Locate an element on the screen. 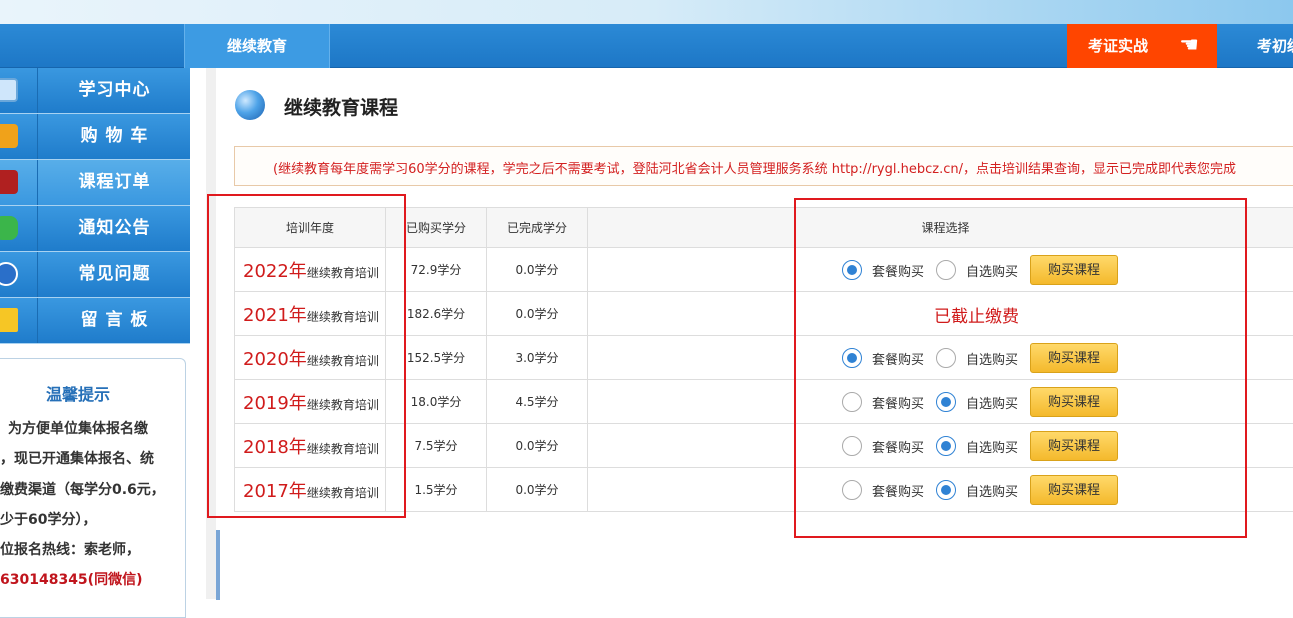 This screenshot has height=618, width=1293. envelope-icon is located at coordinates (9, 320).